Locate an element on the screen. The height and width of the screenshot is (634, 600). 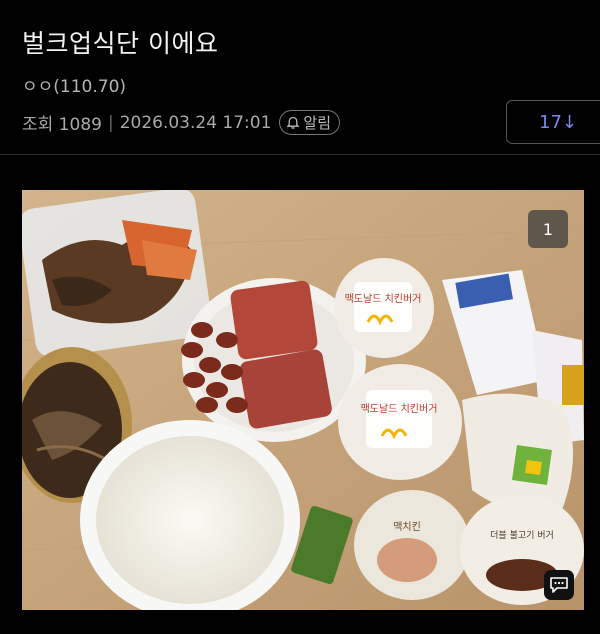
bell-icon is located at coordinates (293, 122).